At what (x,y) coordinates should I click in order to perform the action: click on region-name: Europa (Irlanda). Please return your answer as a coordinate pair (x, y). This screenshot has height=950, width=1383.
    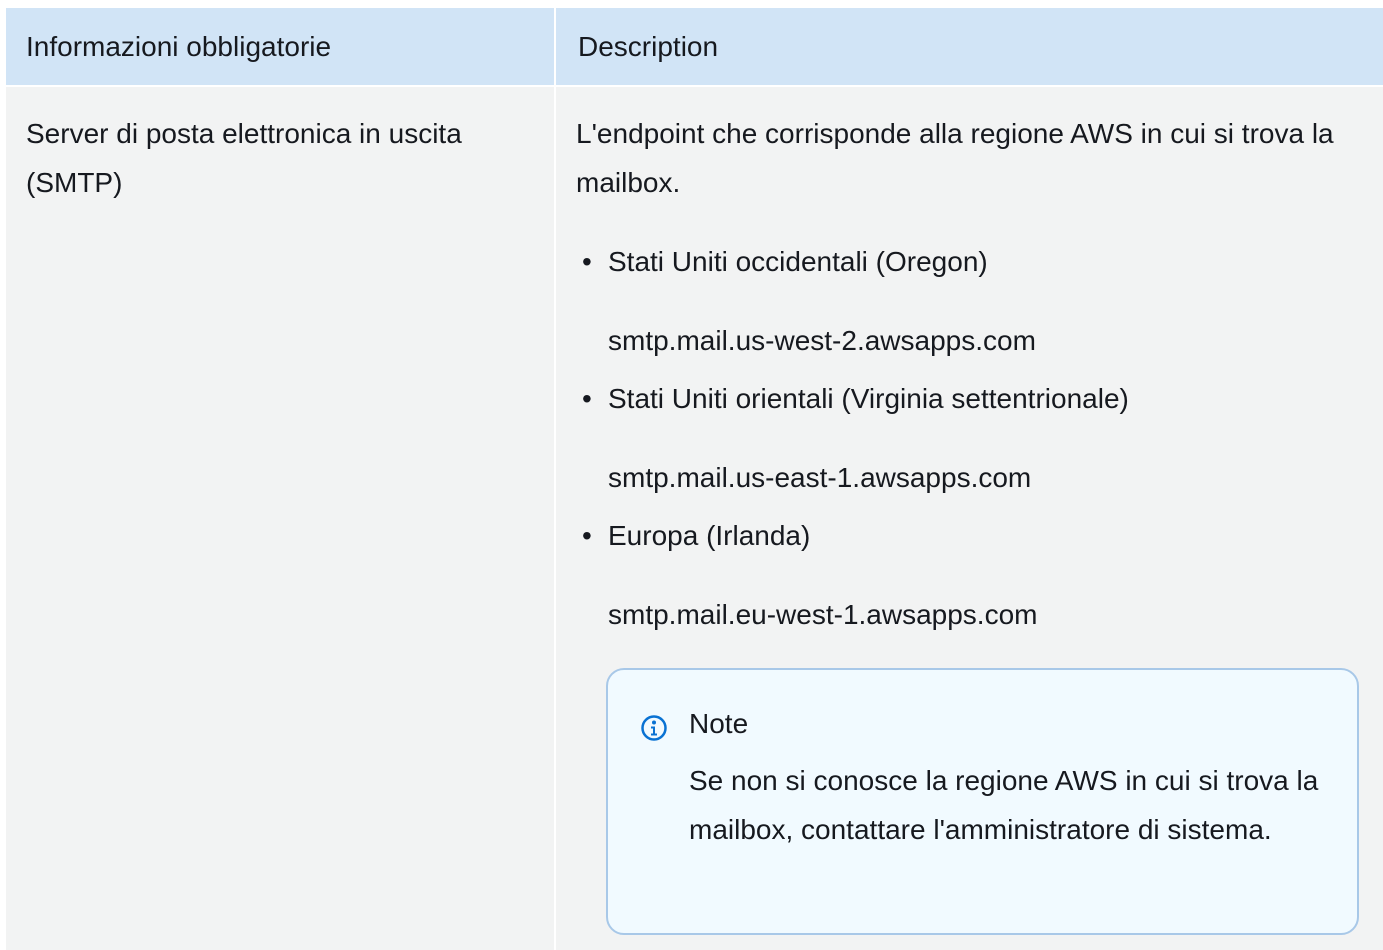
    Looking at the image, I should click on (709, 535).